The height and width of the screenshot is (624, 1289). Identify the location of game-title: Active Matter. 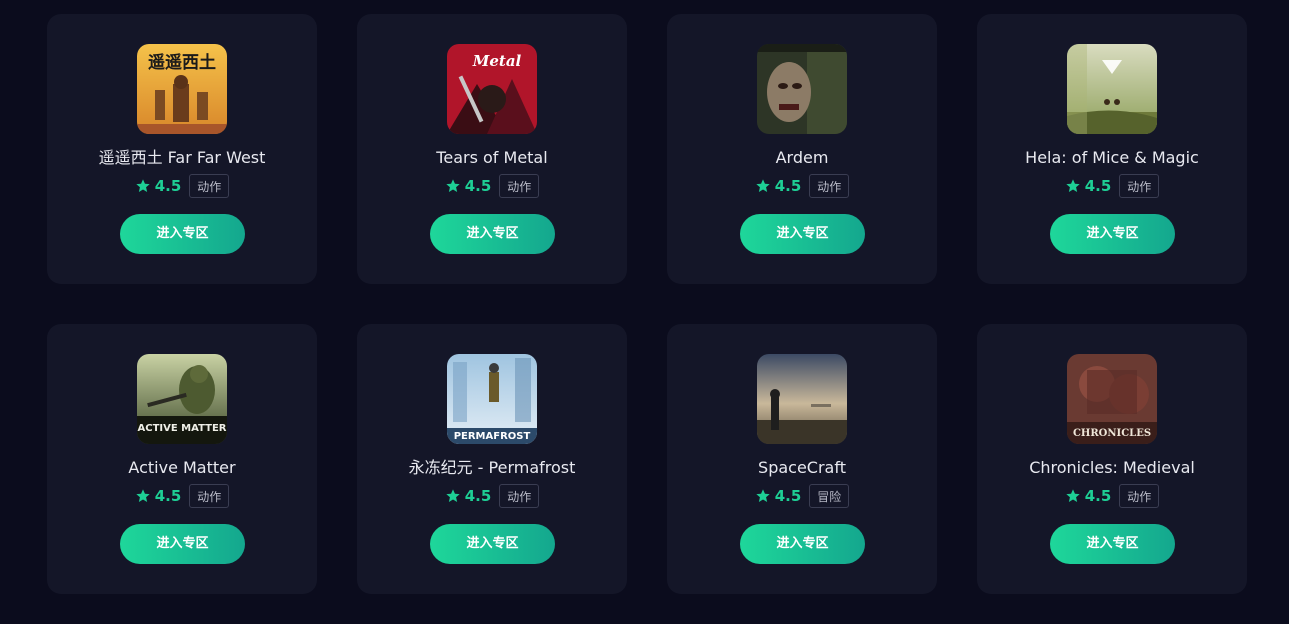
(182, 467).